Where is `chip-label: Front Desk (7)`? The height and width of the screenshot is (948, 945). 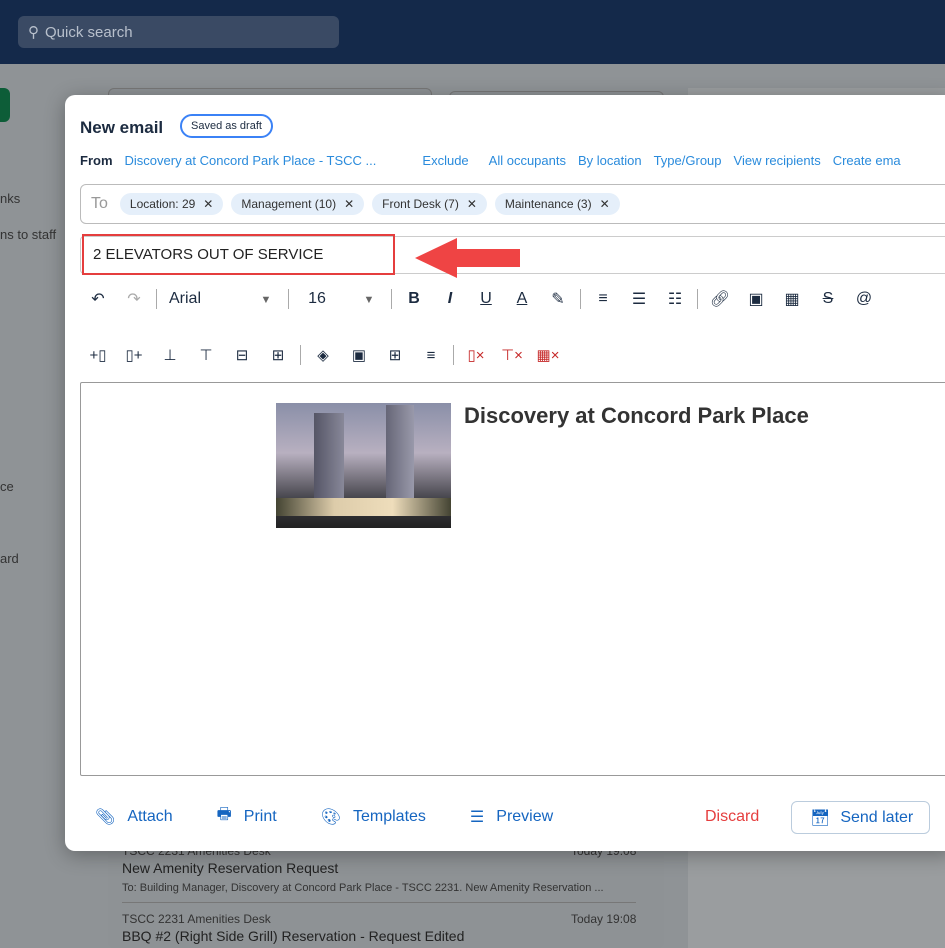
chip-label: Front Desk (7) is located at coordinates (420, 204).